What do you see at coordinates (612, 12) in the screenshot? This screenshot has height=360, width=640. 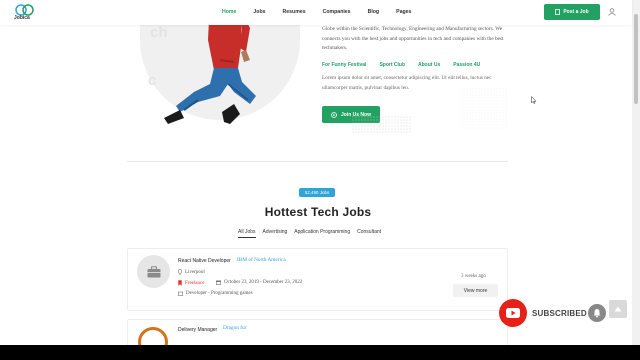 I see `user-icon` at bounding box center [612, 12].